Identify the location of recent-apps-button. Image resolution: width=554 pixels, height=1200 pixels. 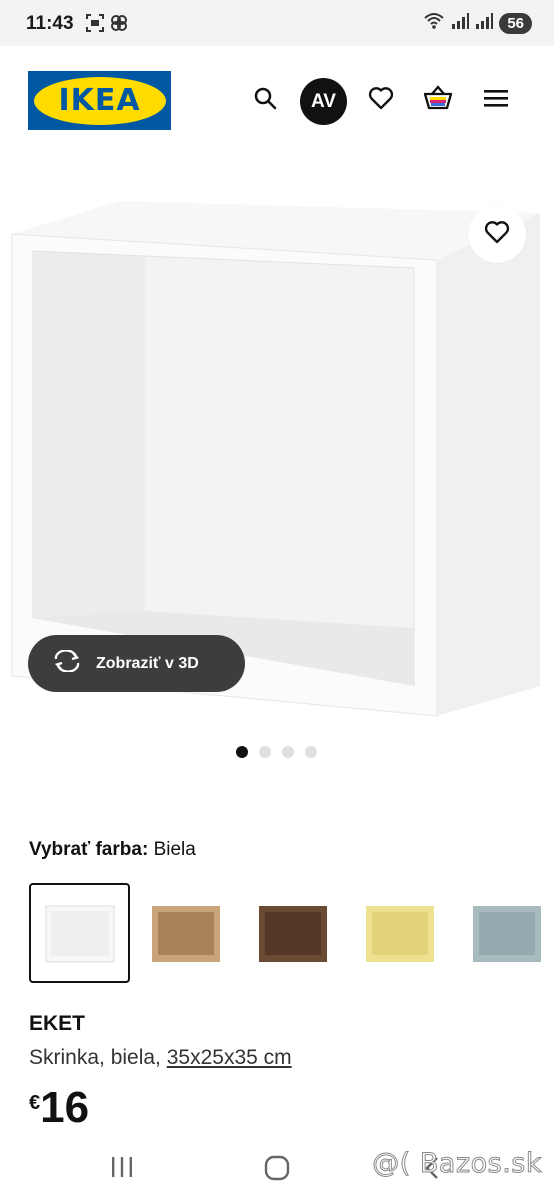
(122, 1169).